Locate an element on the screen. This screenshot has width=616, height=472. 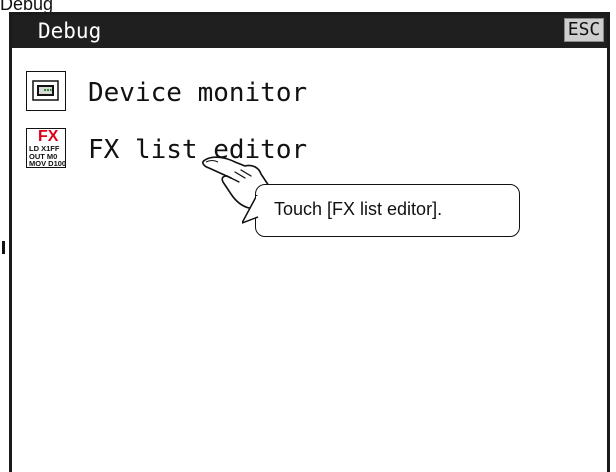
window-title: Debug is located at coordinates (70, 31).